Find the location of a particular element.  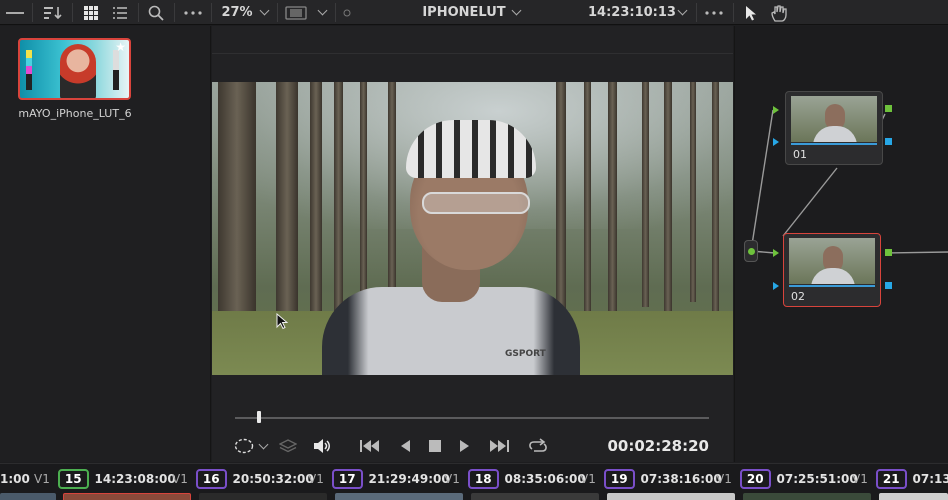

clip-number-badge: 16 is located at coordinates (211, 479).